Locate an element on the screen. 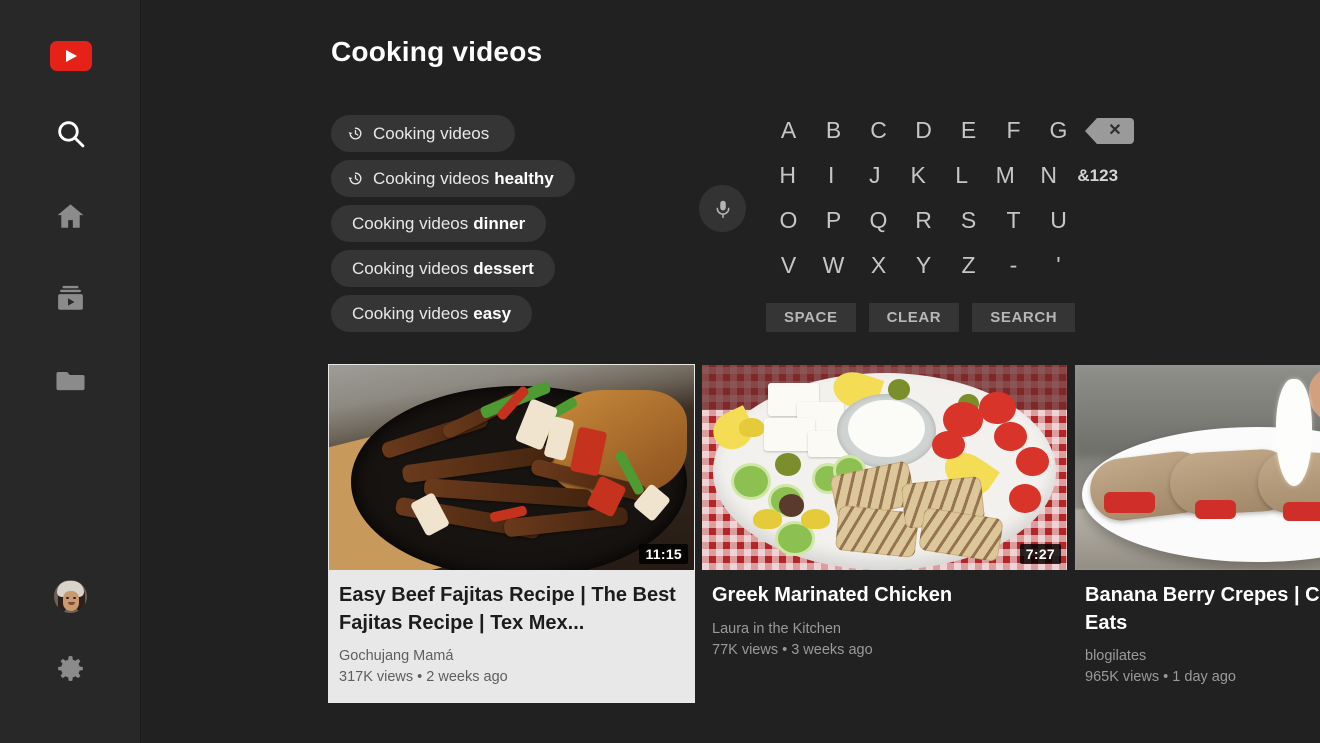  avatar-smile is located at coordinates (71, 603).